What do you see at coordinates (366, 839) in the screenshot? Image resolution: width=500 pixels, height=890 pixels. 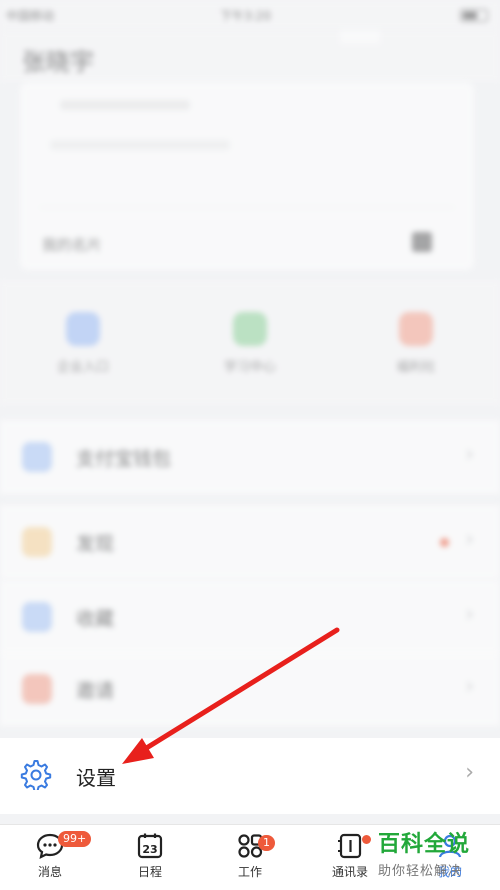 I see `contacts-dot` at bounding box center [366, 839].